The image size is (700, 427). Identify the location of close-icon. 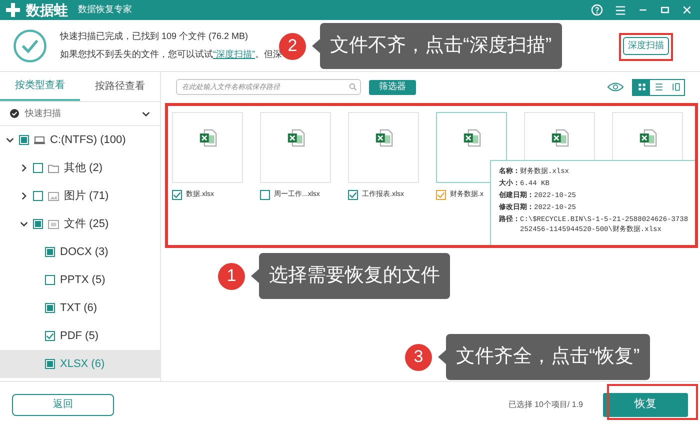
(687, 10).